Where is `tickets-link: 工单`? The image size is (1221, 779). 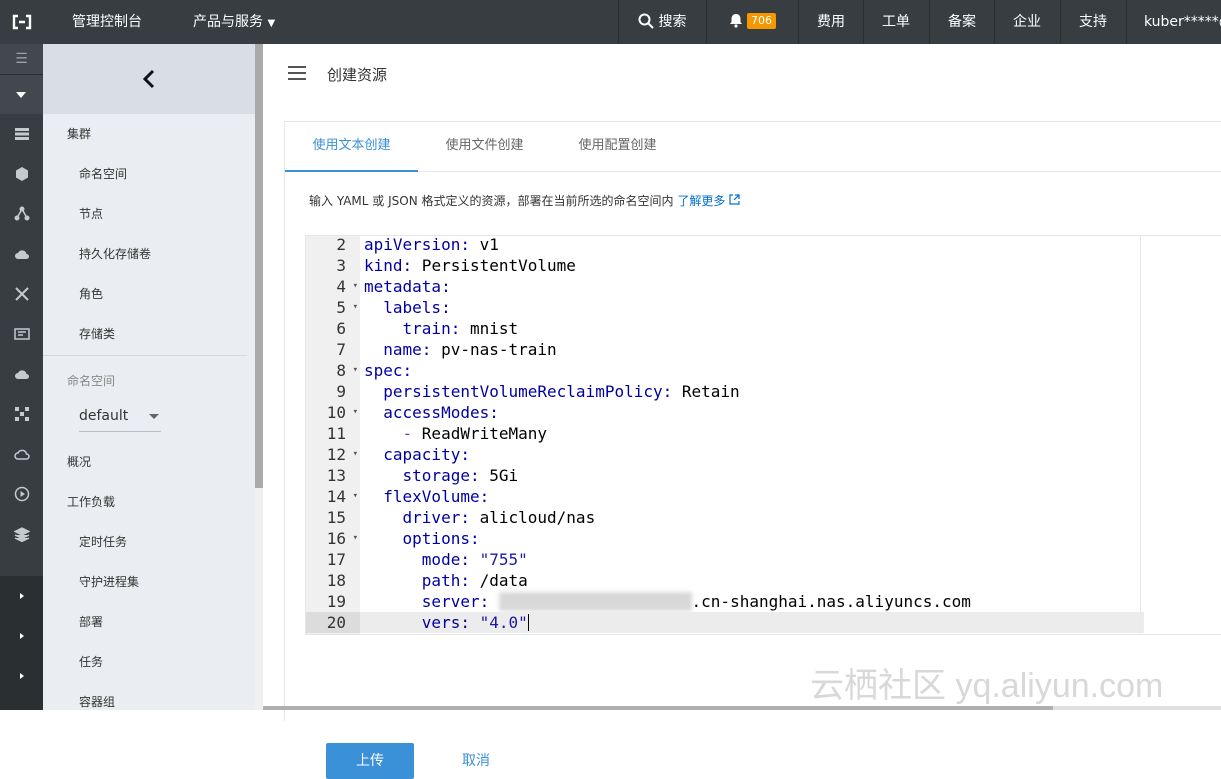
tickets-link: 工单 is located at coordinates (896, 22).